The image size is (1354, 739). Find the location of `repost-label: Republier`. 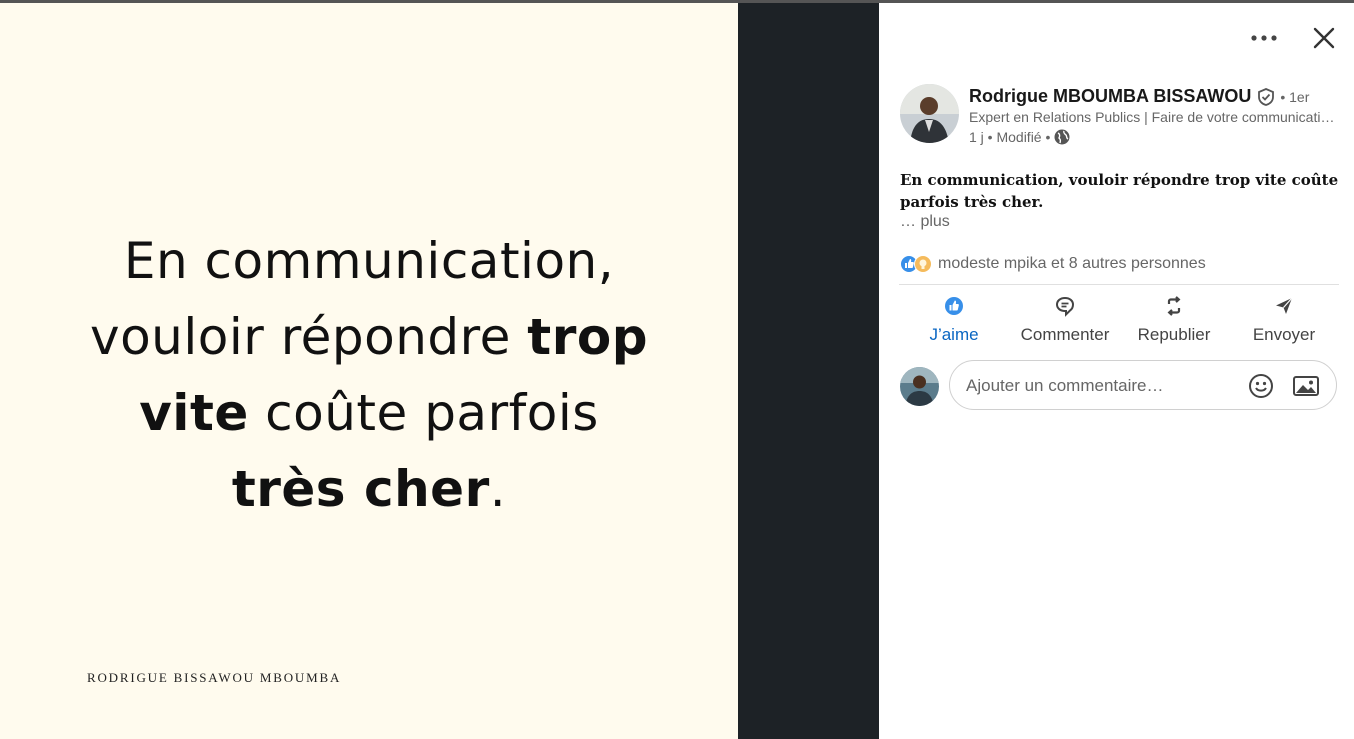

repost-label: Republier is located at coordinates (1174, 334).